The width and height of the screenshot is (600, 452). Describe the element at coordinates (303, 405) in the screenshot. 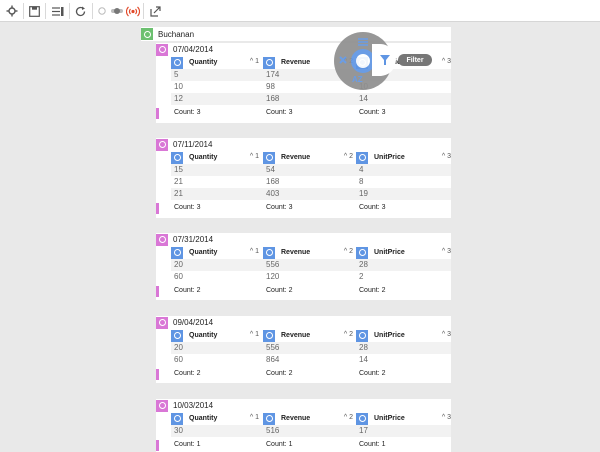

I see `date-group-header: 10/03/2014` at that location.